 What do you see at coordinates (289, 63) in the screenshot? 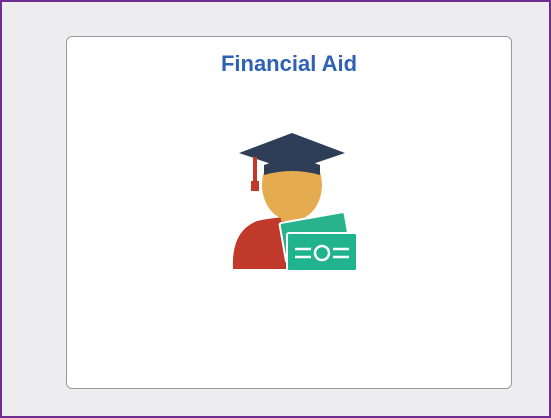
I see `tile-title: Financial Aid` at bounding box center [289, 63].